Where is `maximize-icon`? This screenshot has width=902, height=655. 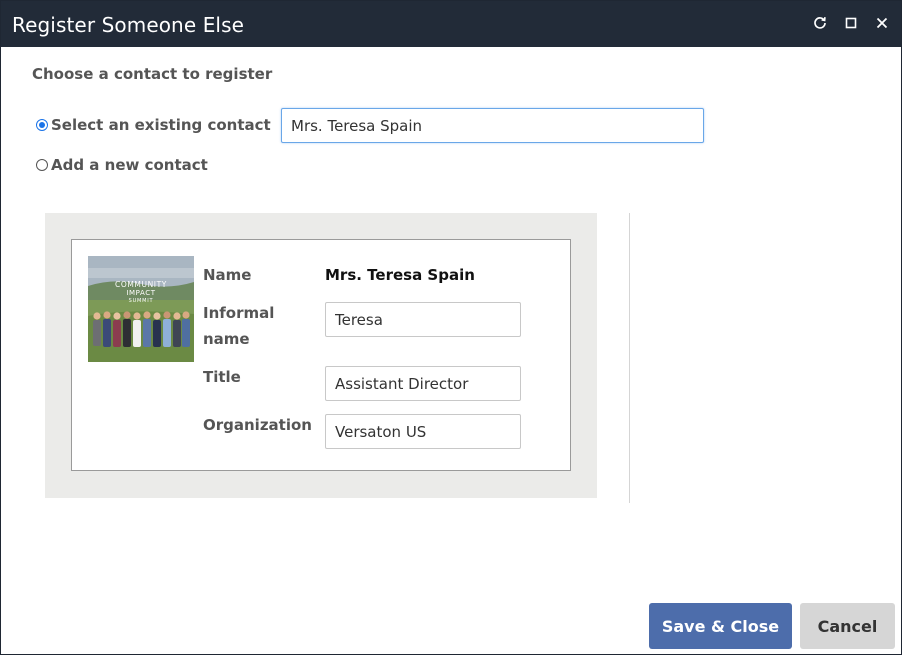
maximize-icon is located at coordinates (851, 23).